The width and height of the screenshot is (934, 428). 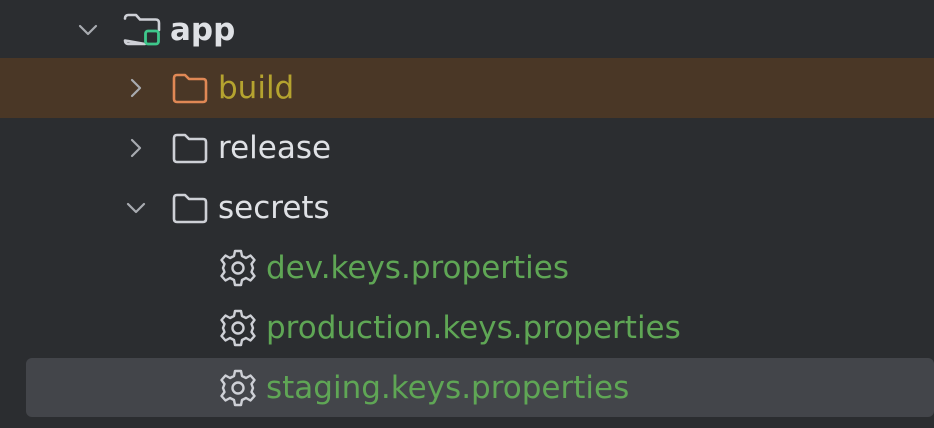 I want to click on excluded-folder-icon, so click(x=190, y=88).